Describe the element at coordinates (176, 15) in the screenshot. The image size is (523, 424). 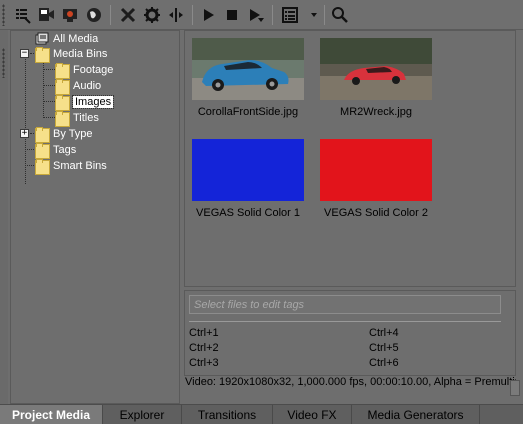
I see `split-icon` at that location.